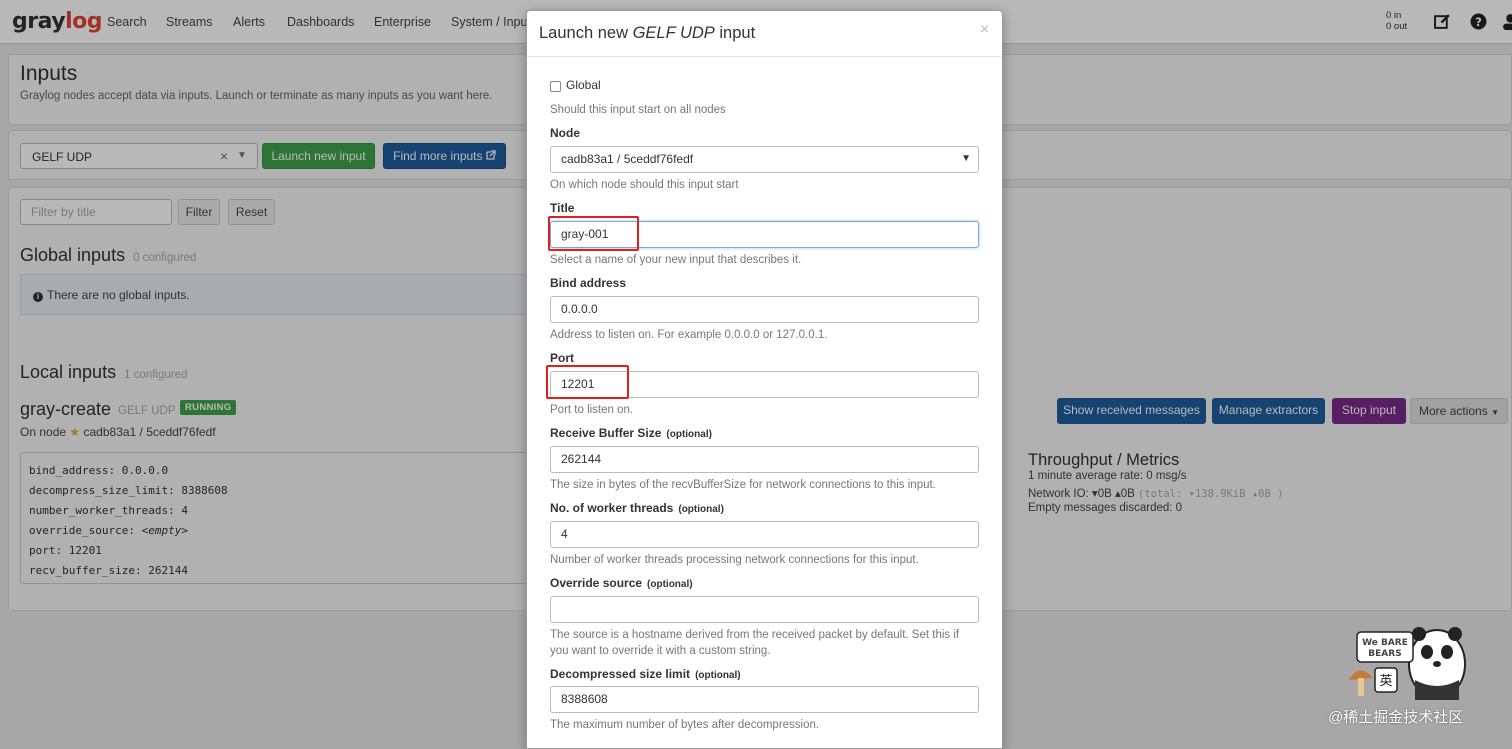 This screenshot has width=1512, height=749. Describe the element at coordinates (984, 30) in the screenshot. I see `close-icon: ×` at that location.